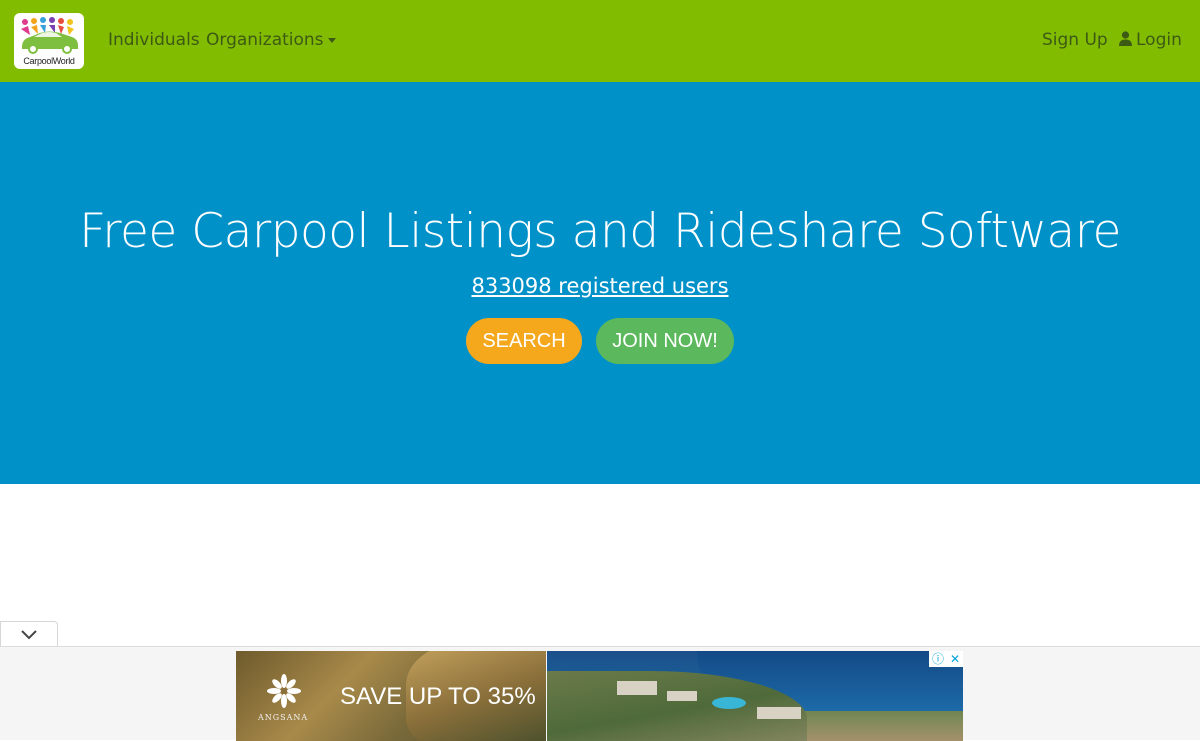  I want to click on registered-users-link: 833098 registered users, so click(600, 286).